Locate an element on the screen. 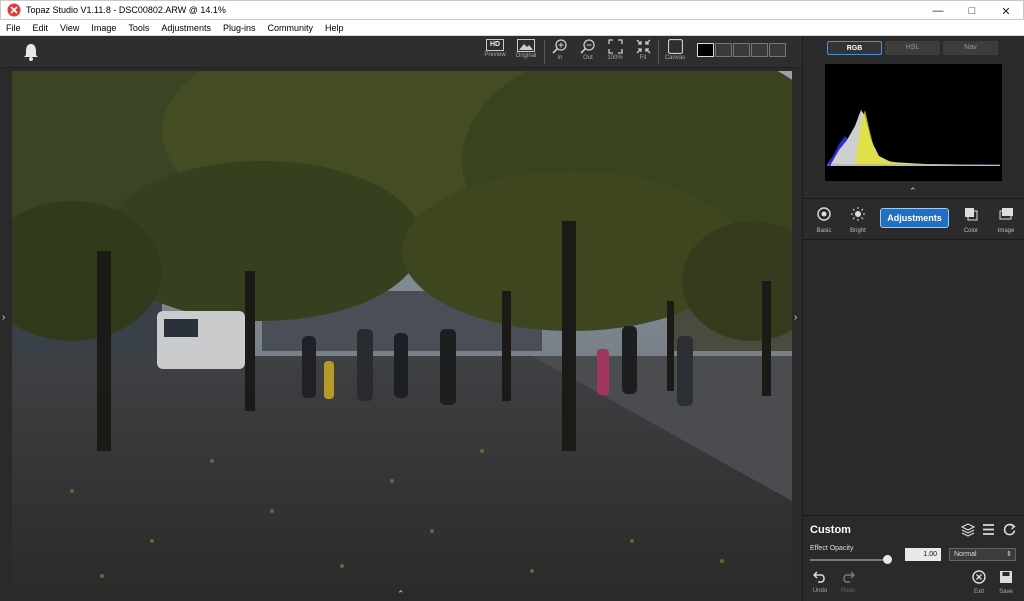 Image resolution: width=1024 pixels, height=601 pixels. blend-mode-select: Normal ⇕ is located at coordinates (982, 554).